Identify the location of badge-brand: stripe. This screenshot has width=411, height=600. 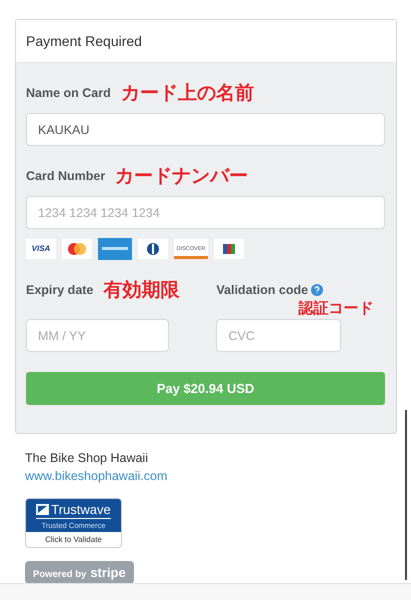
(108, 572).